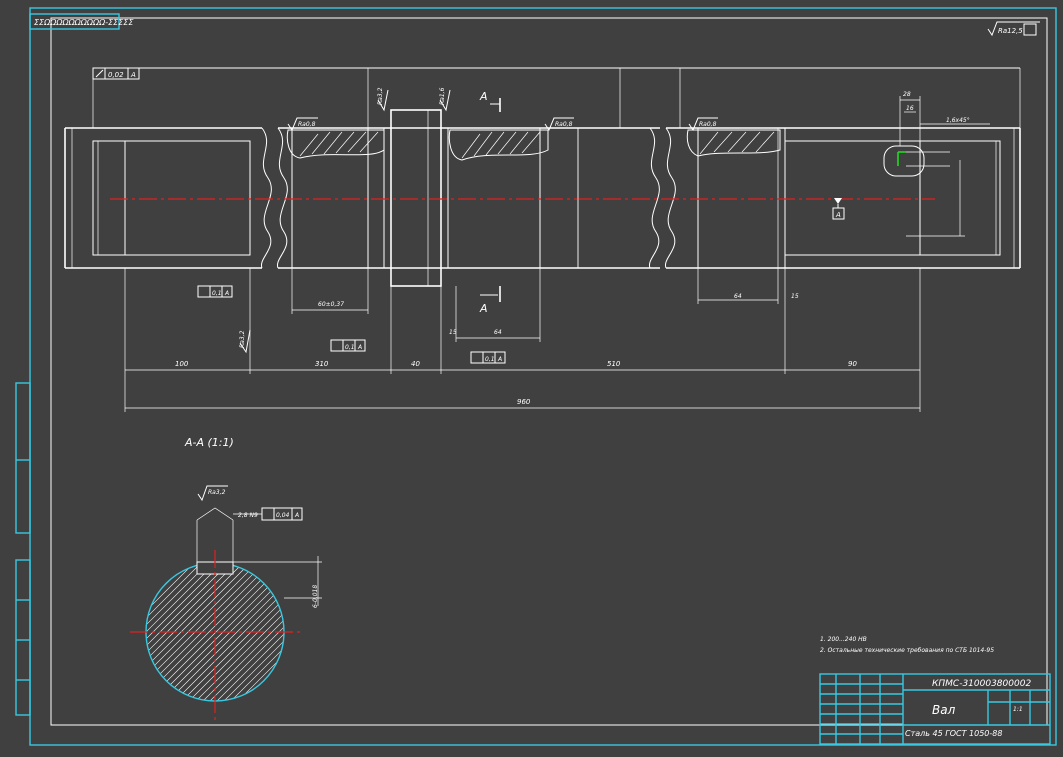 The height and width of the screenshot is (757, 1063). Describe the element at coordinates (614, 364) in the screenshot. I see `svg-text: 510` at that location.